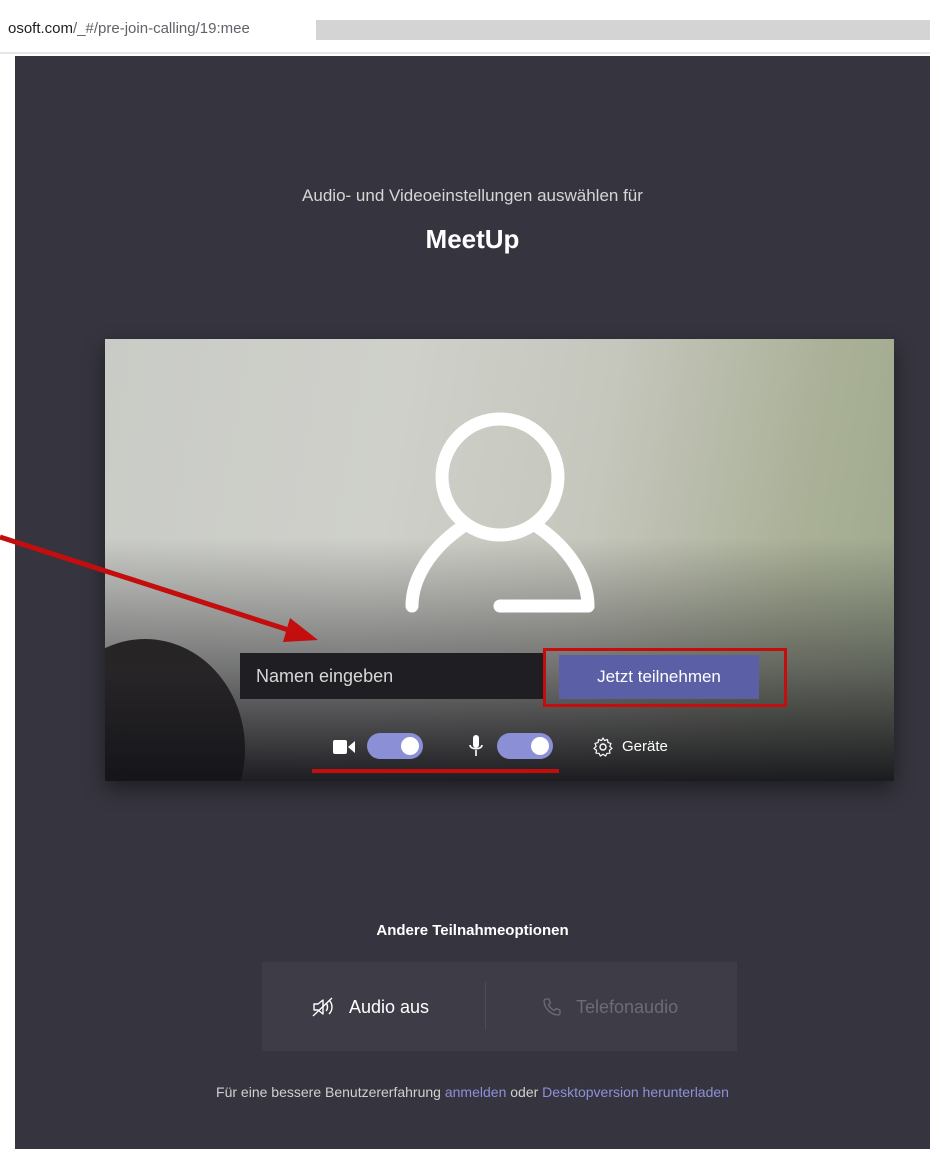 The width and height of the screenshot is (930, 1149). I want to click on url-text: osoft.com/_#/pre-join-calling/19:mee, so click(129, 28).